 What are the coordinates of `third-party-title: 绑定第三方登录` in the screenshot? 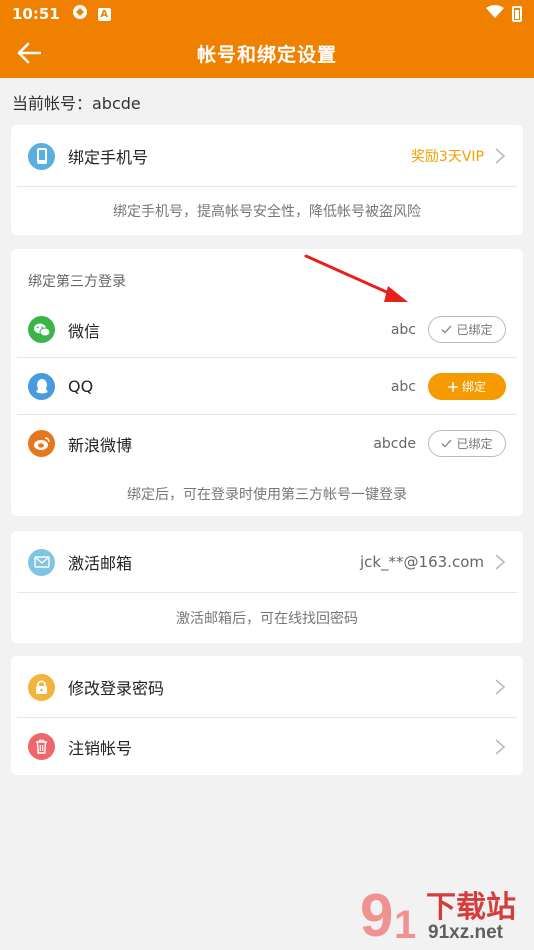 It's located at (77, 282).